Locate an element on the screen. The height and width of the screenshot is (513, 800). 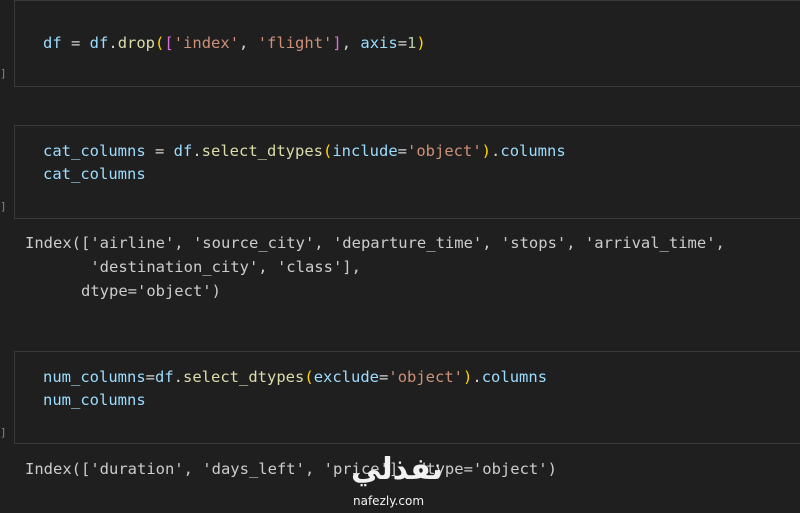
cell-2-output-line-2: 'destination_city', 'class'], is located at coordinates (193, 267).